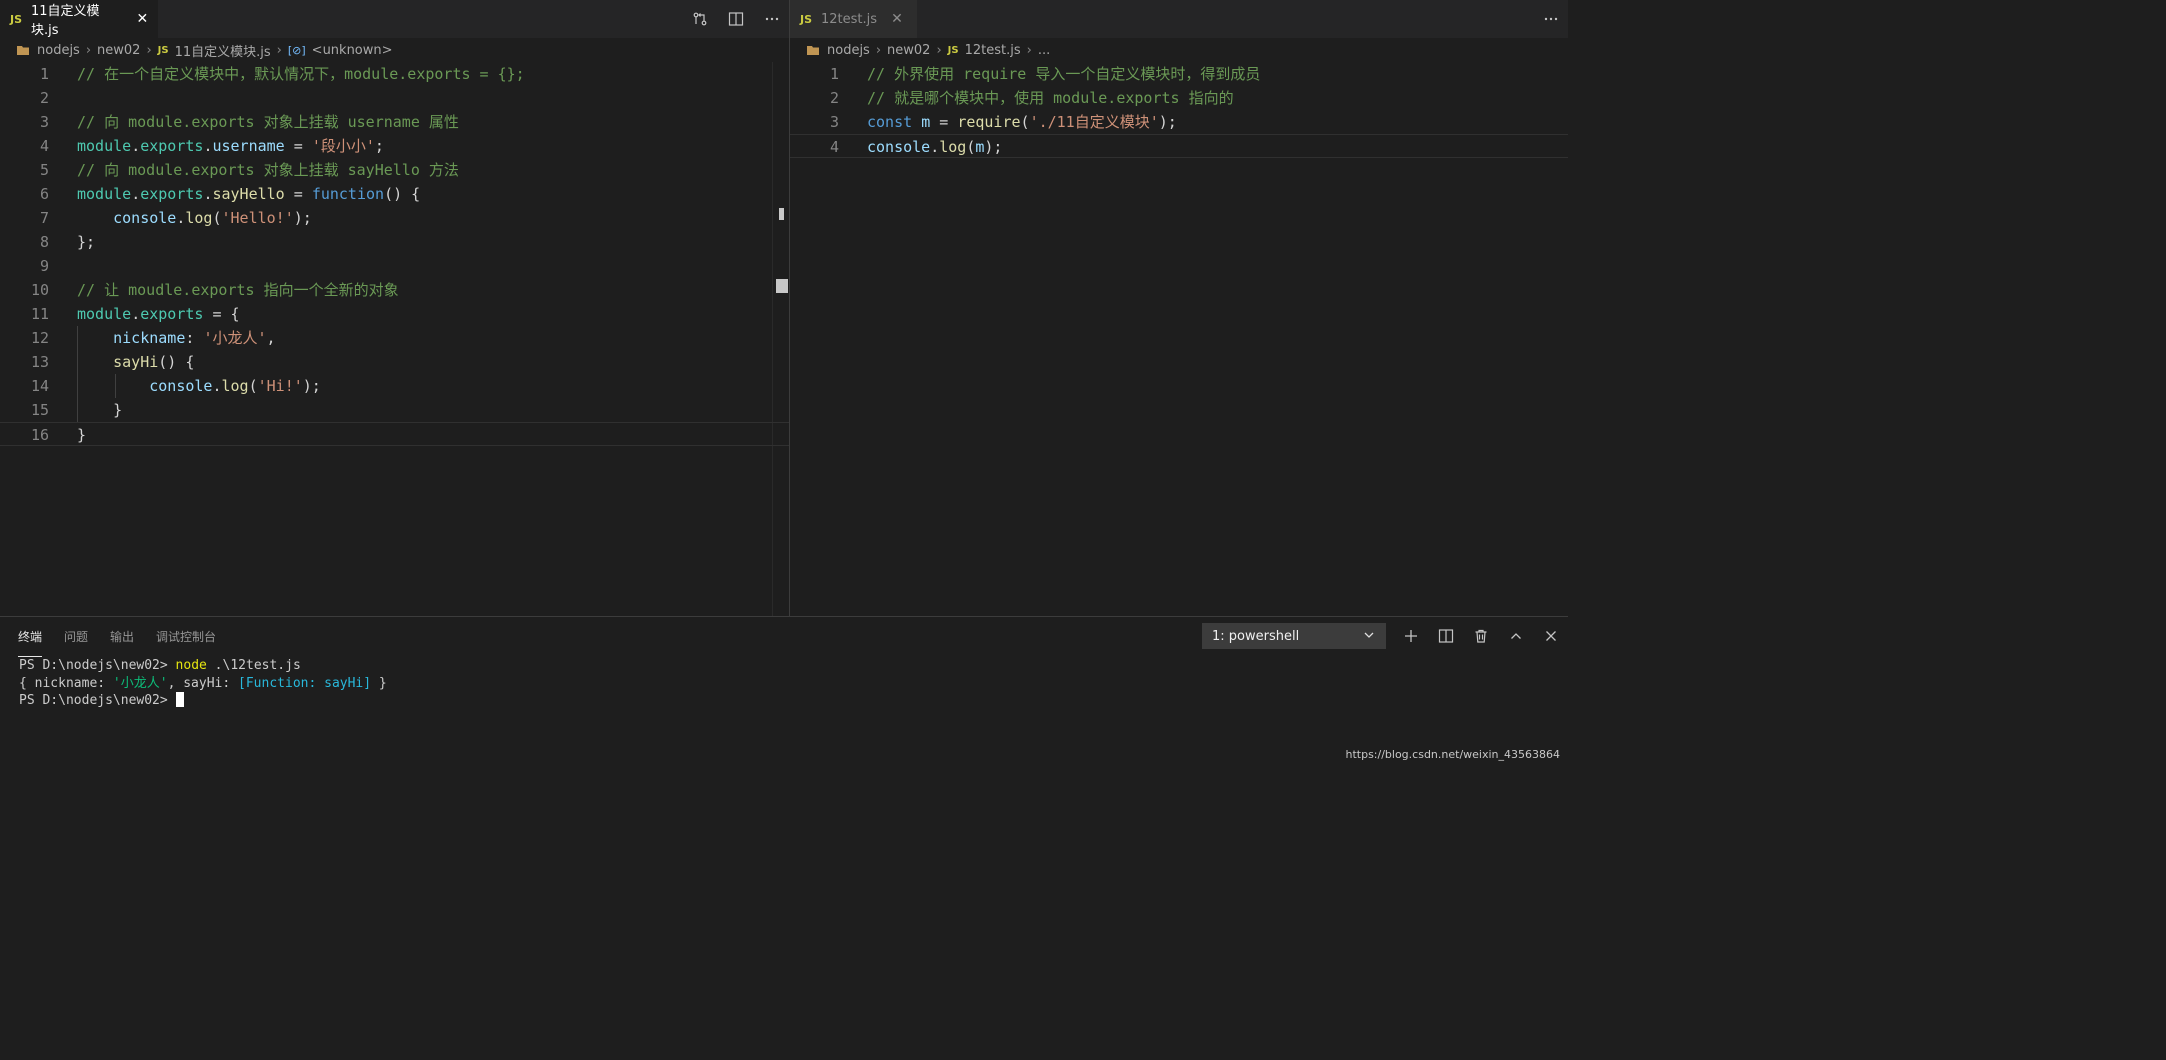 This screenshot has height=1060, width=2166. What do you see at coordinates (30, 637) in the screenshot?
I see `tab-terminal: 终端` at bounding box center [30, 637].